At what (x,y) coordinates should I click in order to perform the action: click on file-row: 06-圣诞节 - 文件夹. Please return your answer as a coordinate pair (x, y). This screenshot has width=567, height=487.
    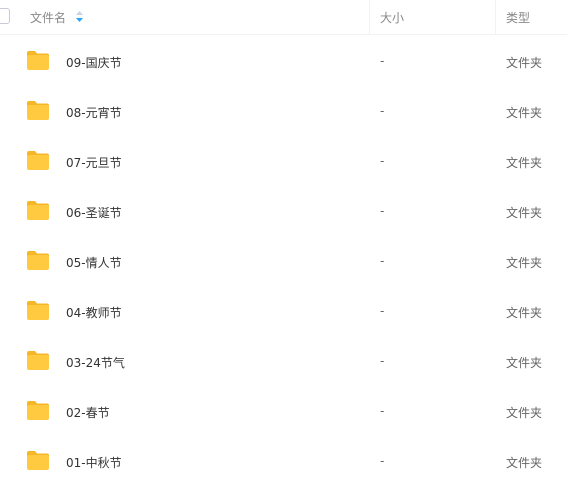
    Looking at the image, I should click on (283, 212).